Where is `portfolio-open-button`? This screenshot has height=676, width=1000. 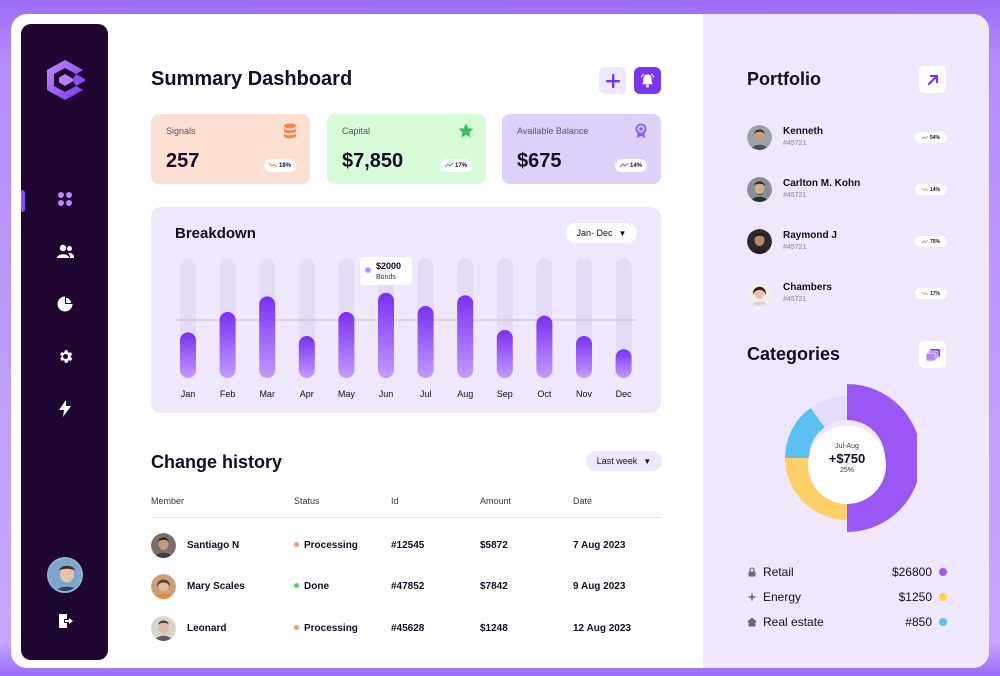
portfolio-open-button is located at coordinates (932, 79).